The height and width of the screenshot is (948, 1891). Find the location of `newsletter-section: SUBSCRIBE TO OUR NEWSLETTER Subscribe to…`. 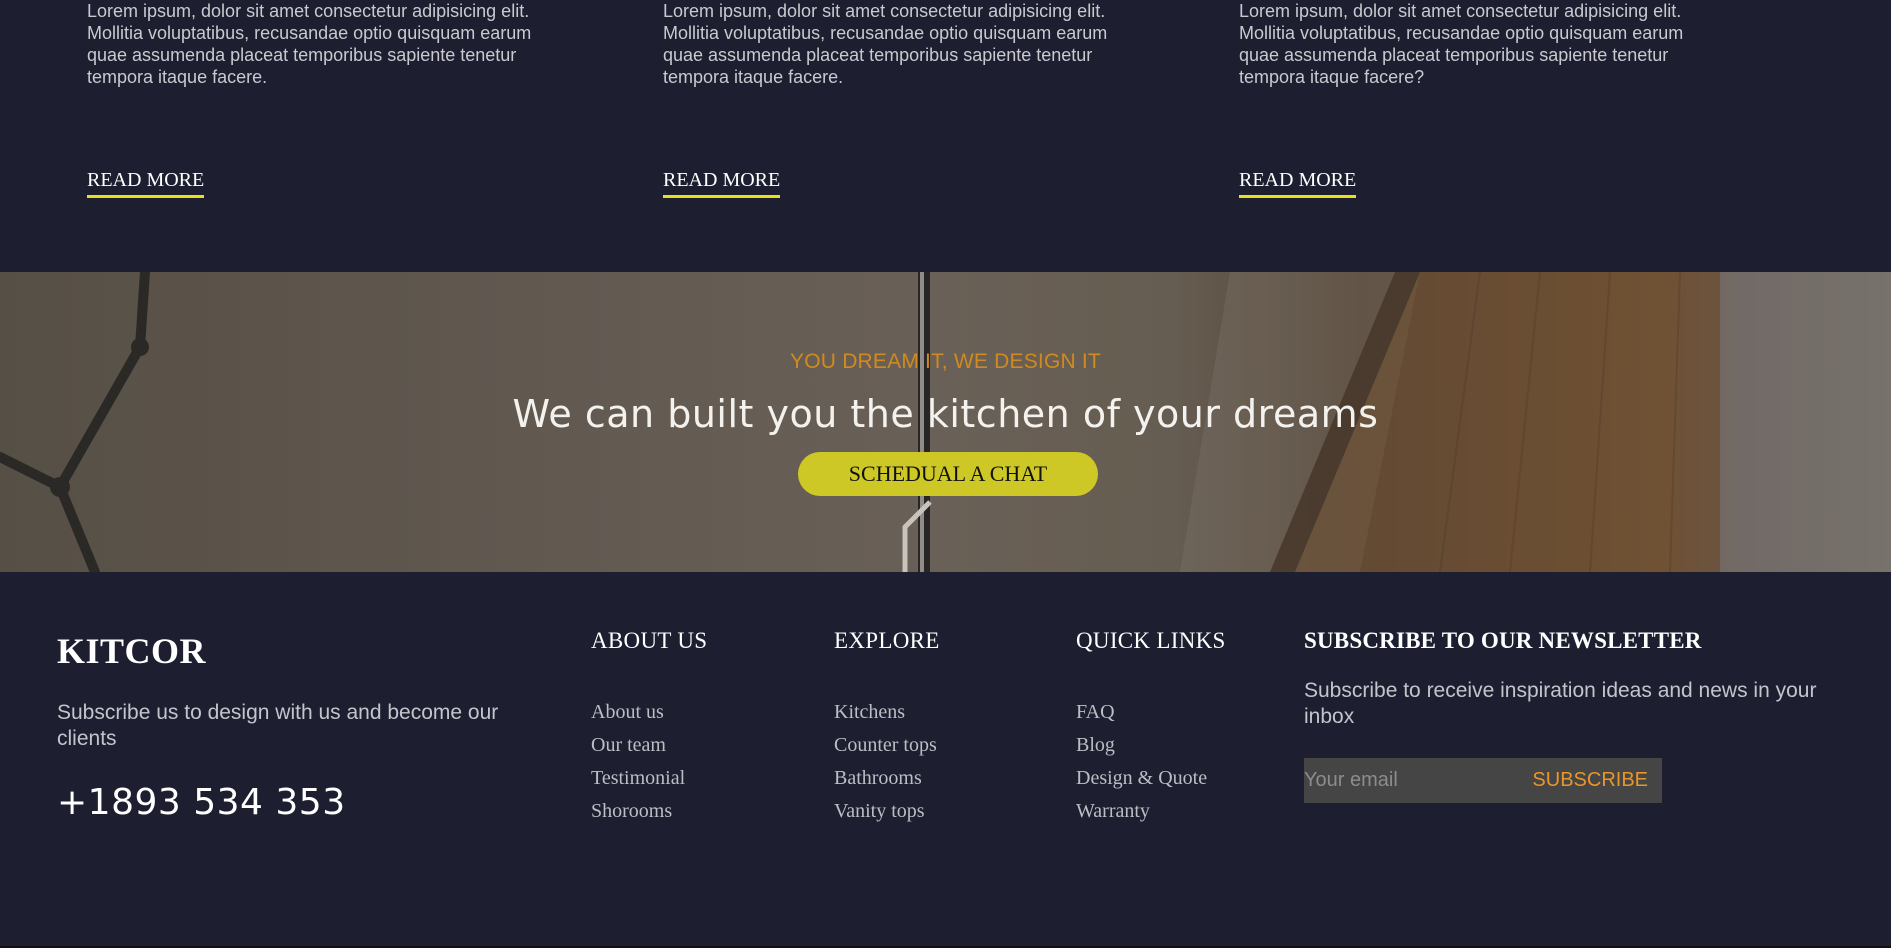

newsletter-section: SUBSCRIBE TO OUR NEWSLETTER Subscribe to… is located at coordinates (1584, 715).